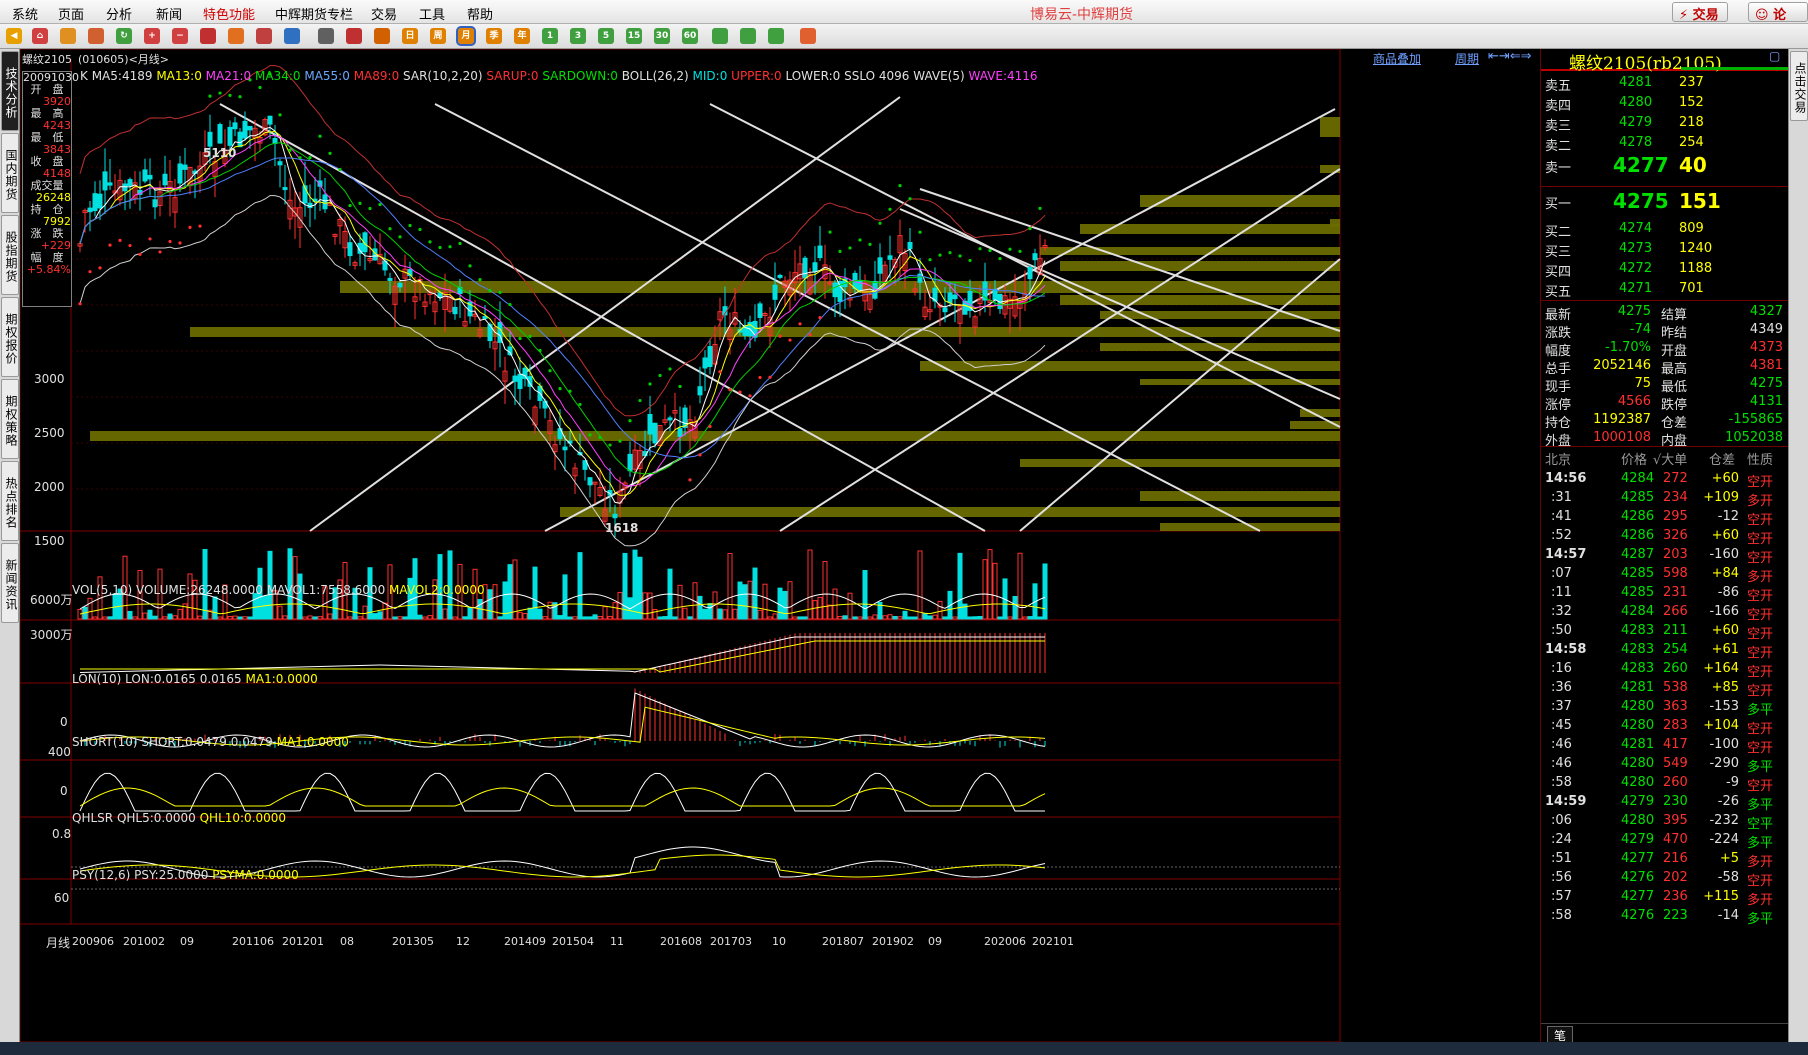 This screenshot has width=1808, height=1055. I want to click on calendar-icon, so click(808, 36).